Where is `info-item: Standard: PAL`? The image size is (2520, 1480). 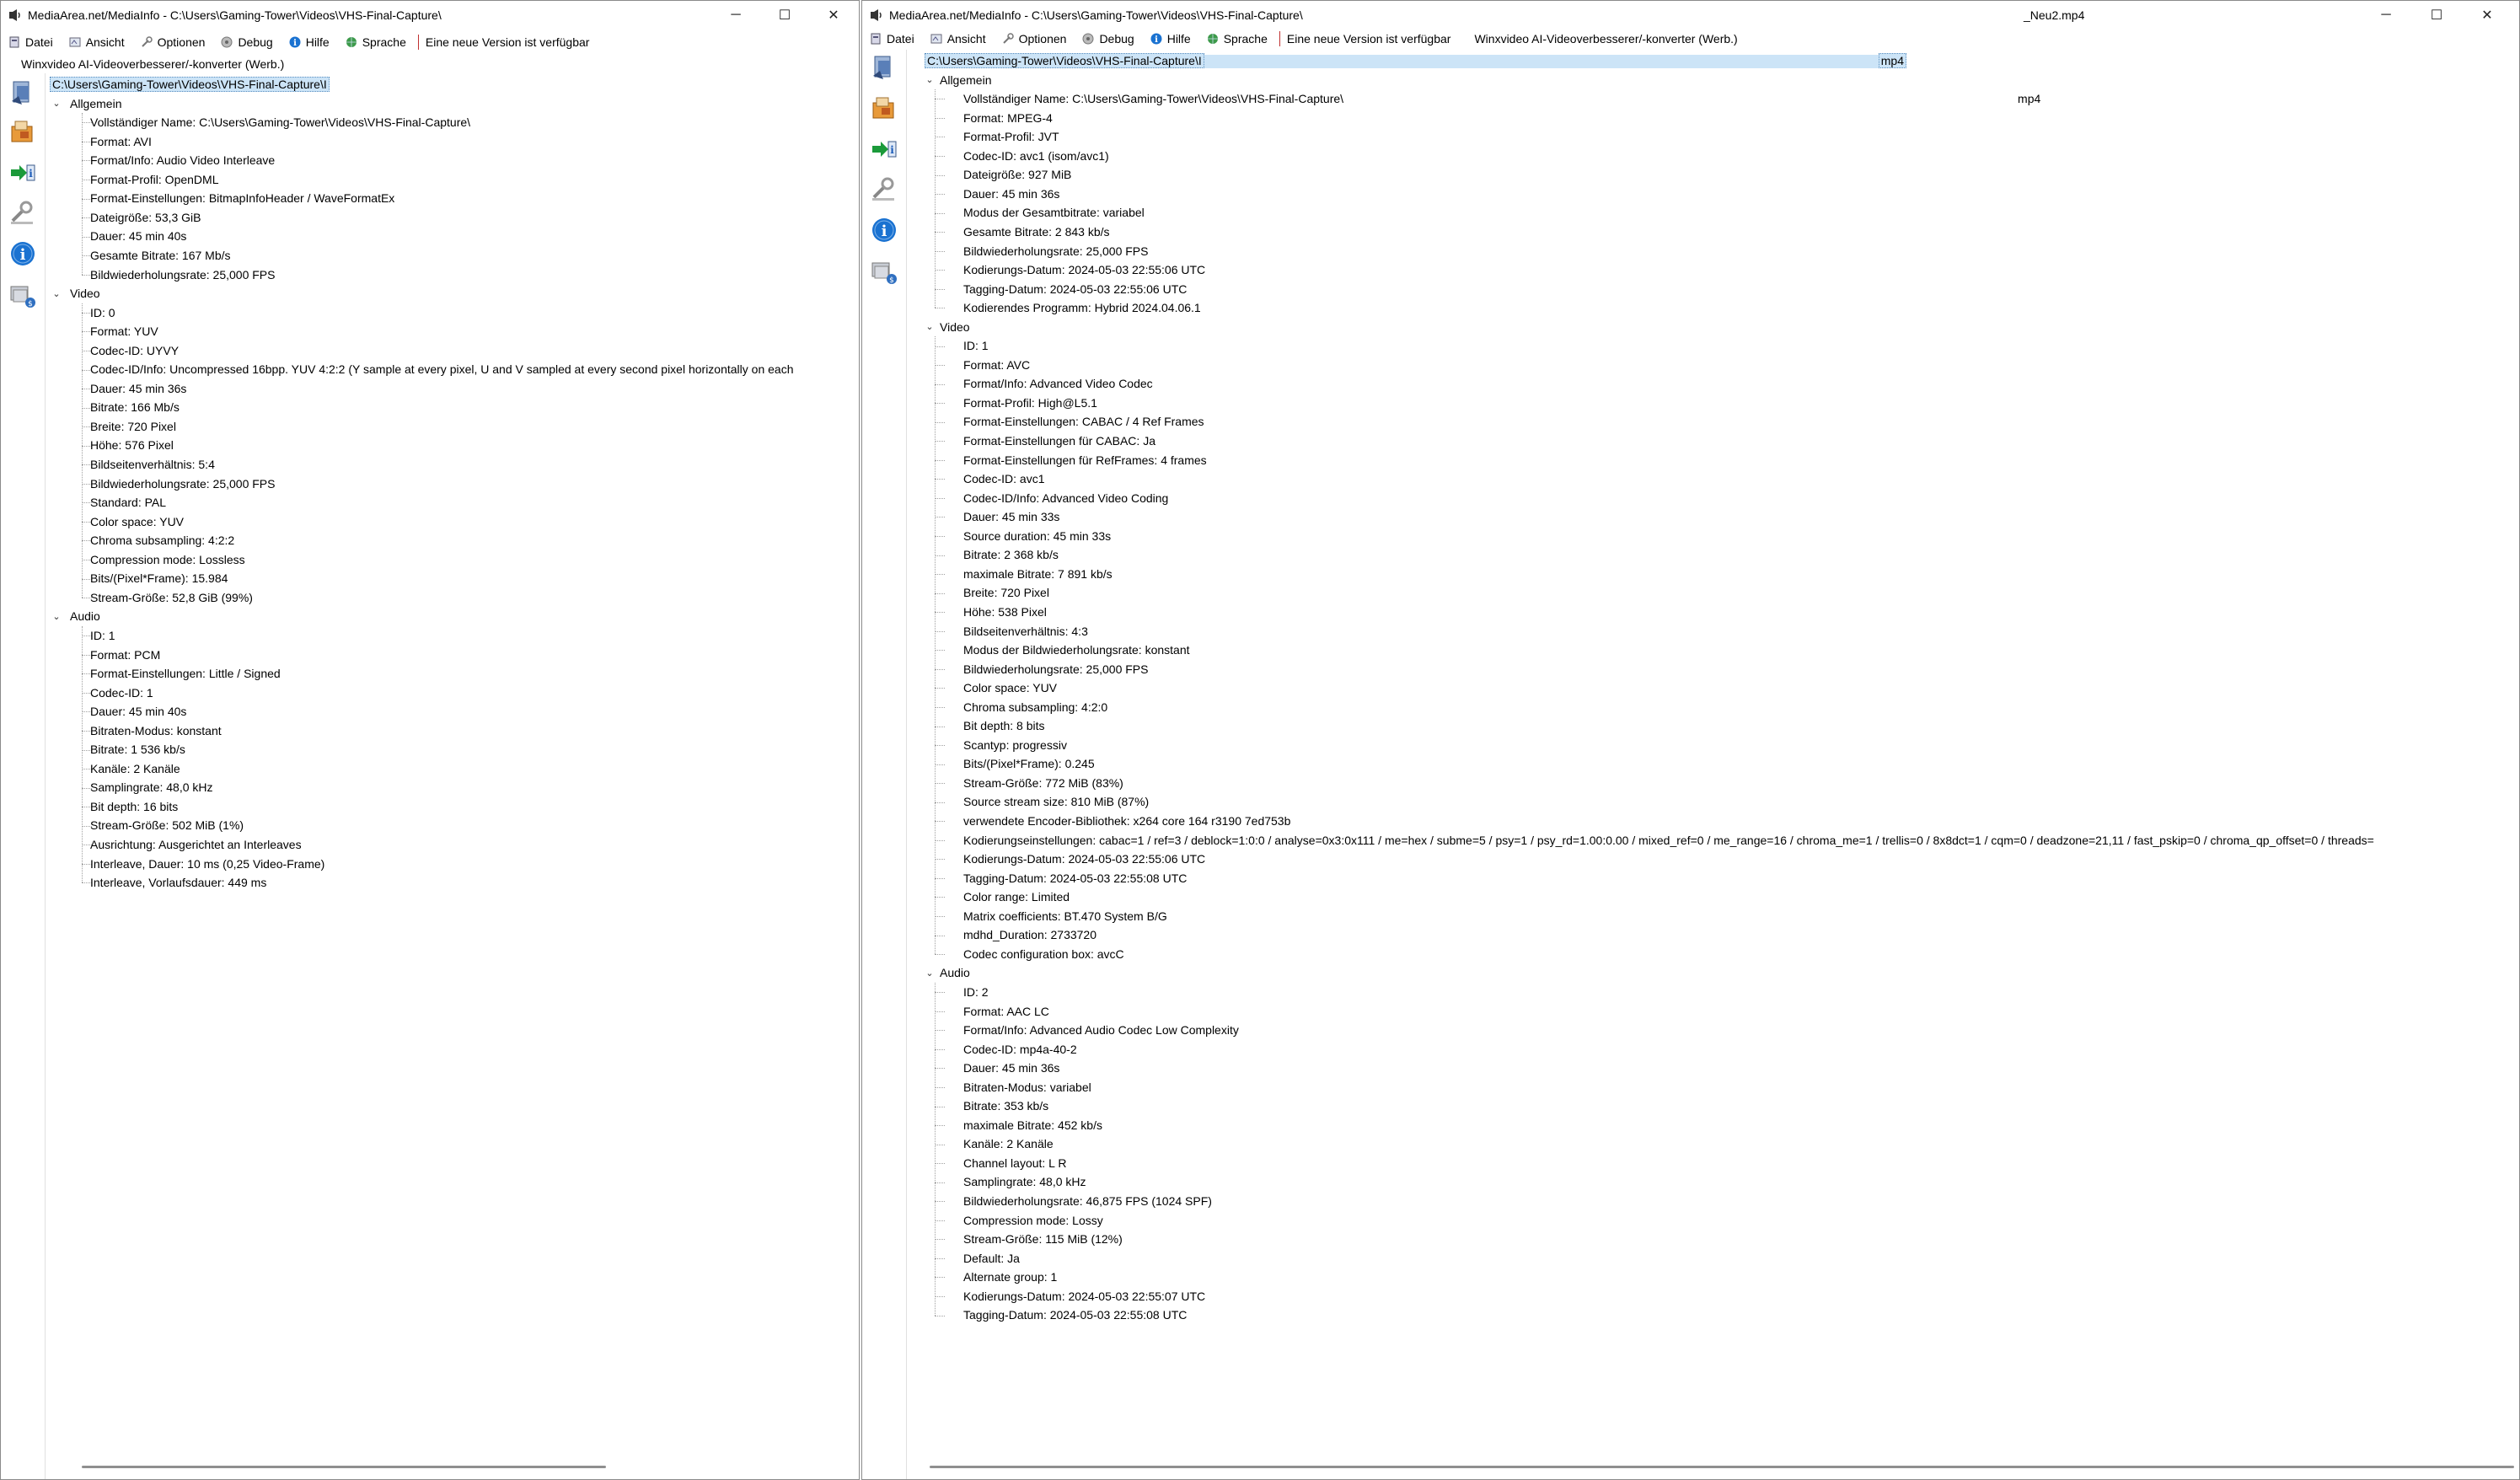 info-item: Standard: PAL is located at coordinates (128, 503).